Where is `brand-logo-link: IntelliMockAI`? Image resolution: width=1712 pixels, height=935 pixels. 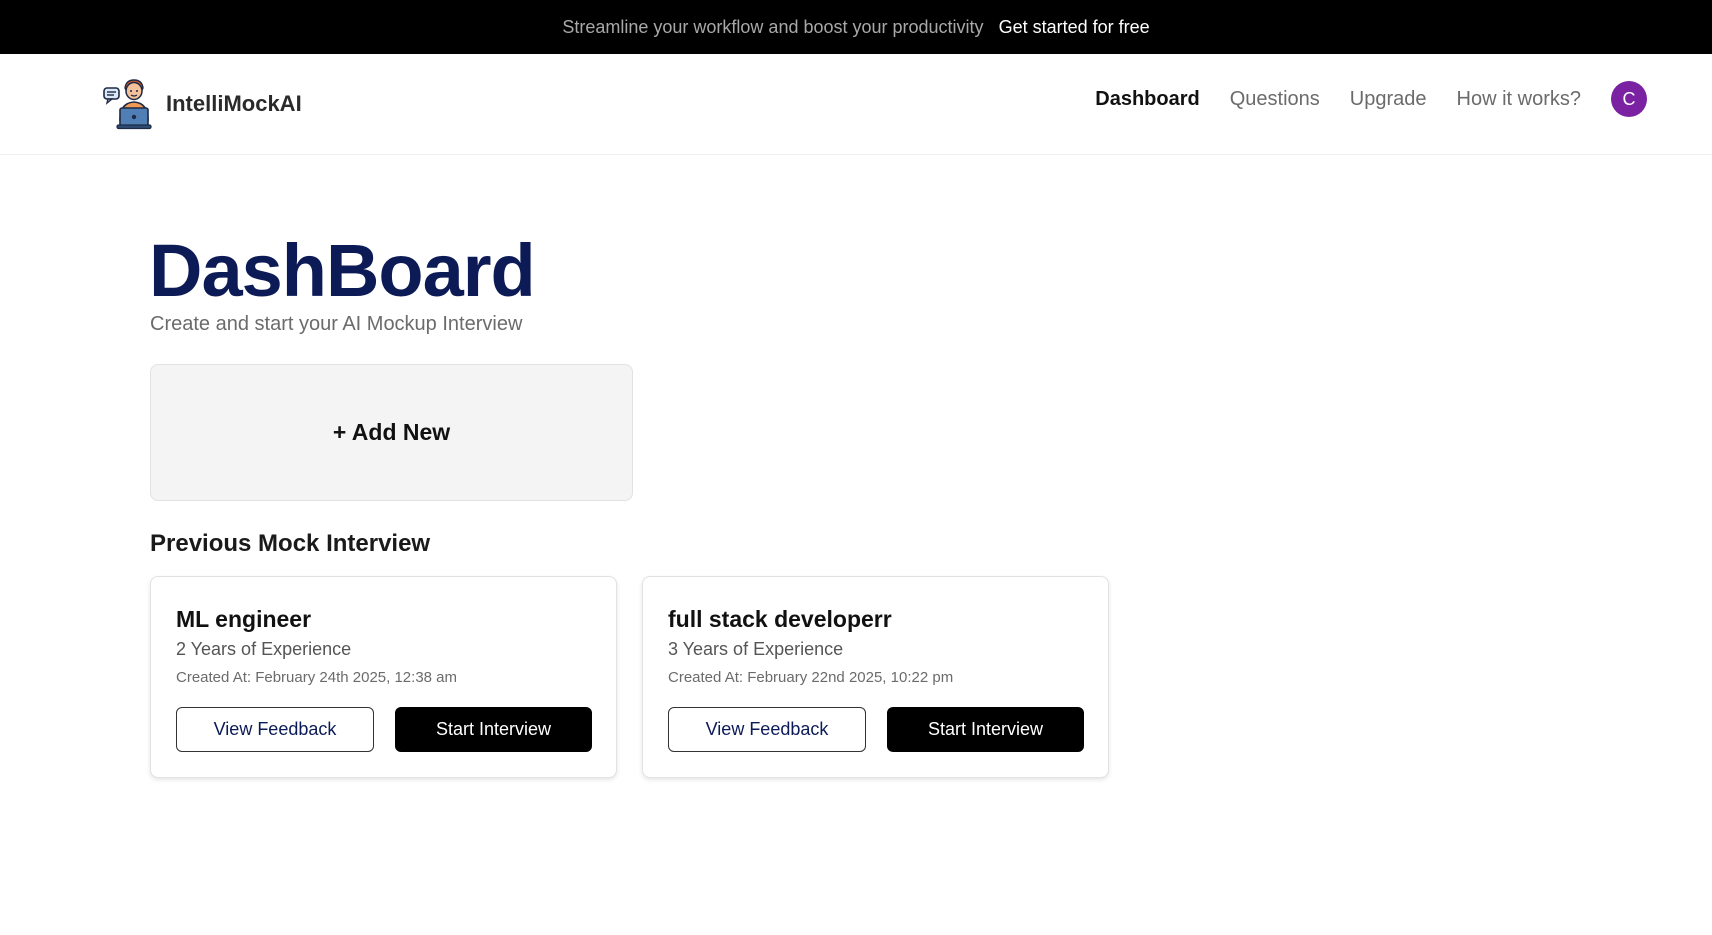 brand-logo-link: IntelliMockAI is located at coordinates (202, 104).